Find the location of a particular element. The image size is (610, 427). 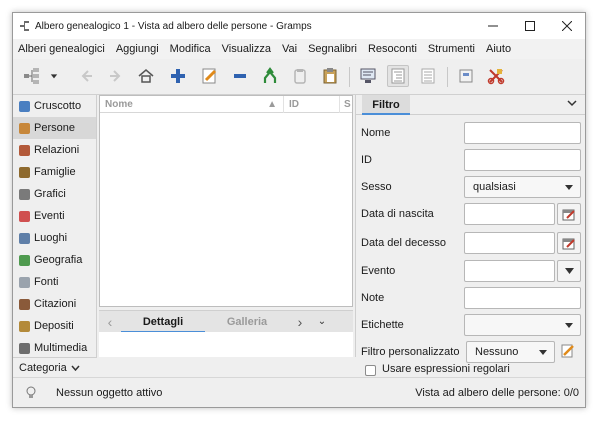

gramplet-area is located at coordinates (226, 344).